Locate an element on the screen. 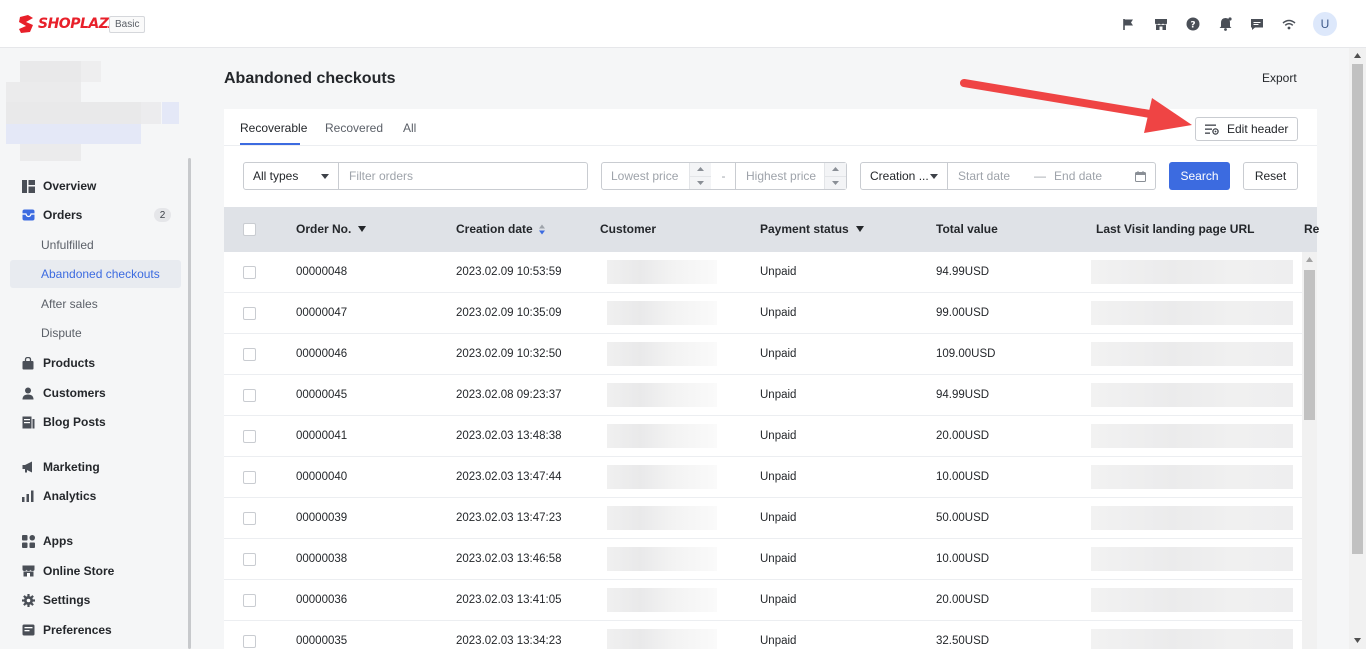 The width and height of the screenshot is (1366, 649). scroll-down-icon is located at coordinates (1357, 640).